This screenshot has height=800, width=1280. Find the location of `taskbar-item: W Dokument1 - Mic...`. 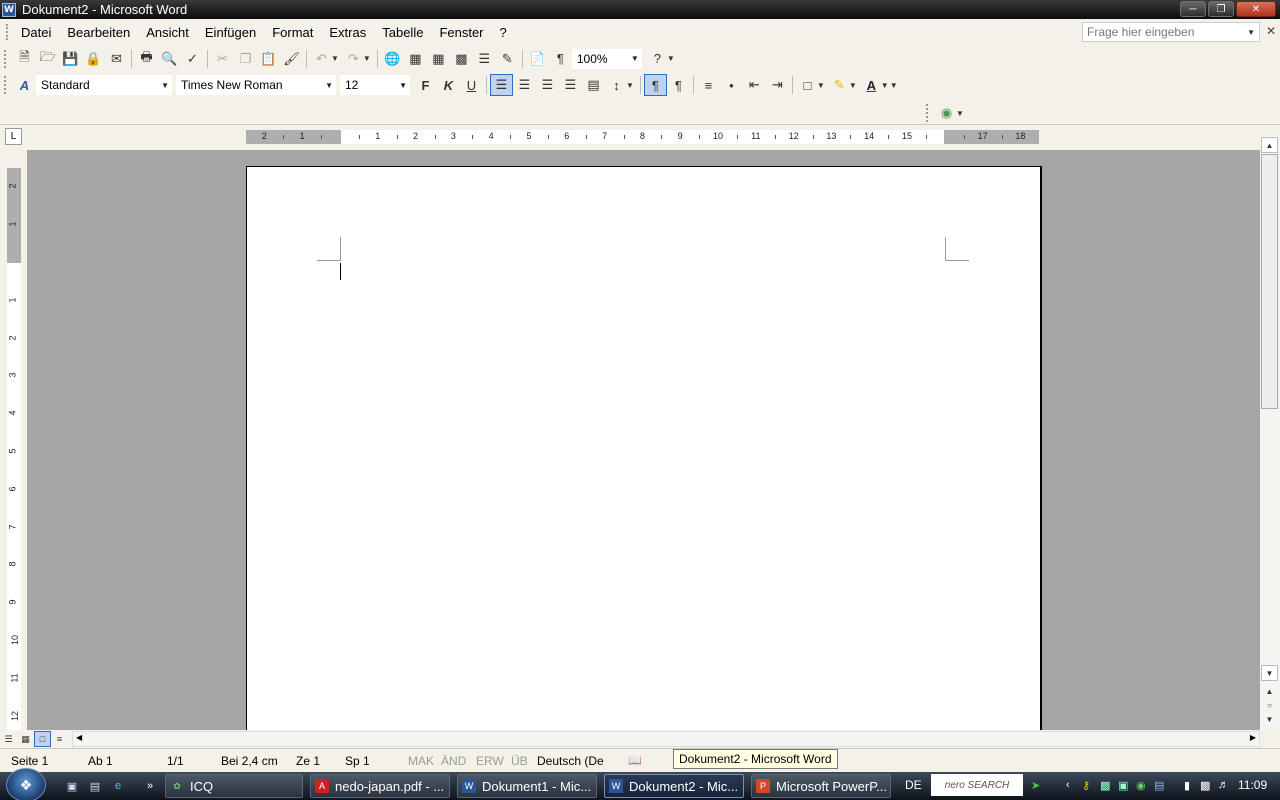

taskbar-item: W Dokument1 - Mic... is located at coordinates (527, 786).